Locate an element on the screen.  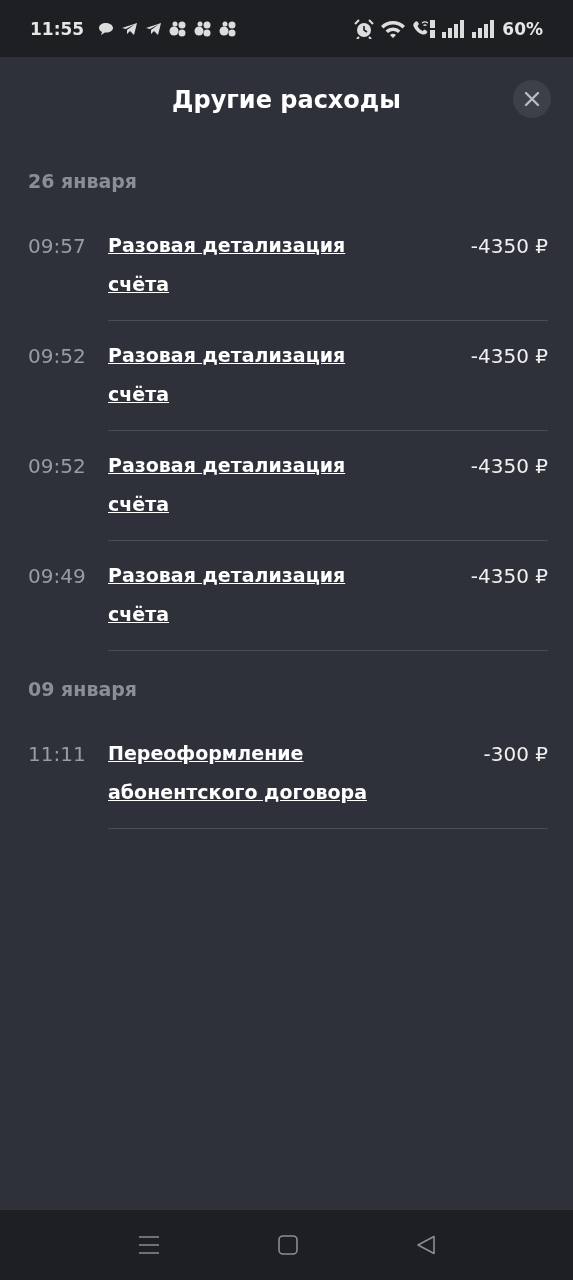
menu-icon is located at coordinates (148, 1245).